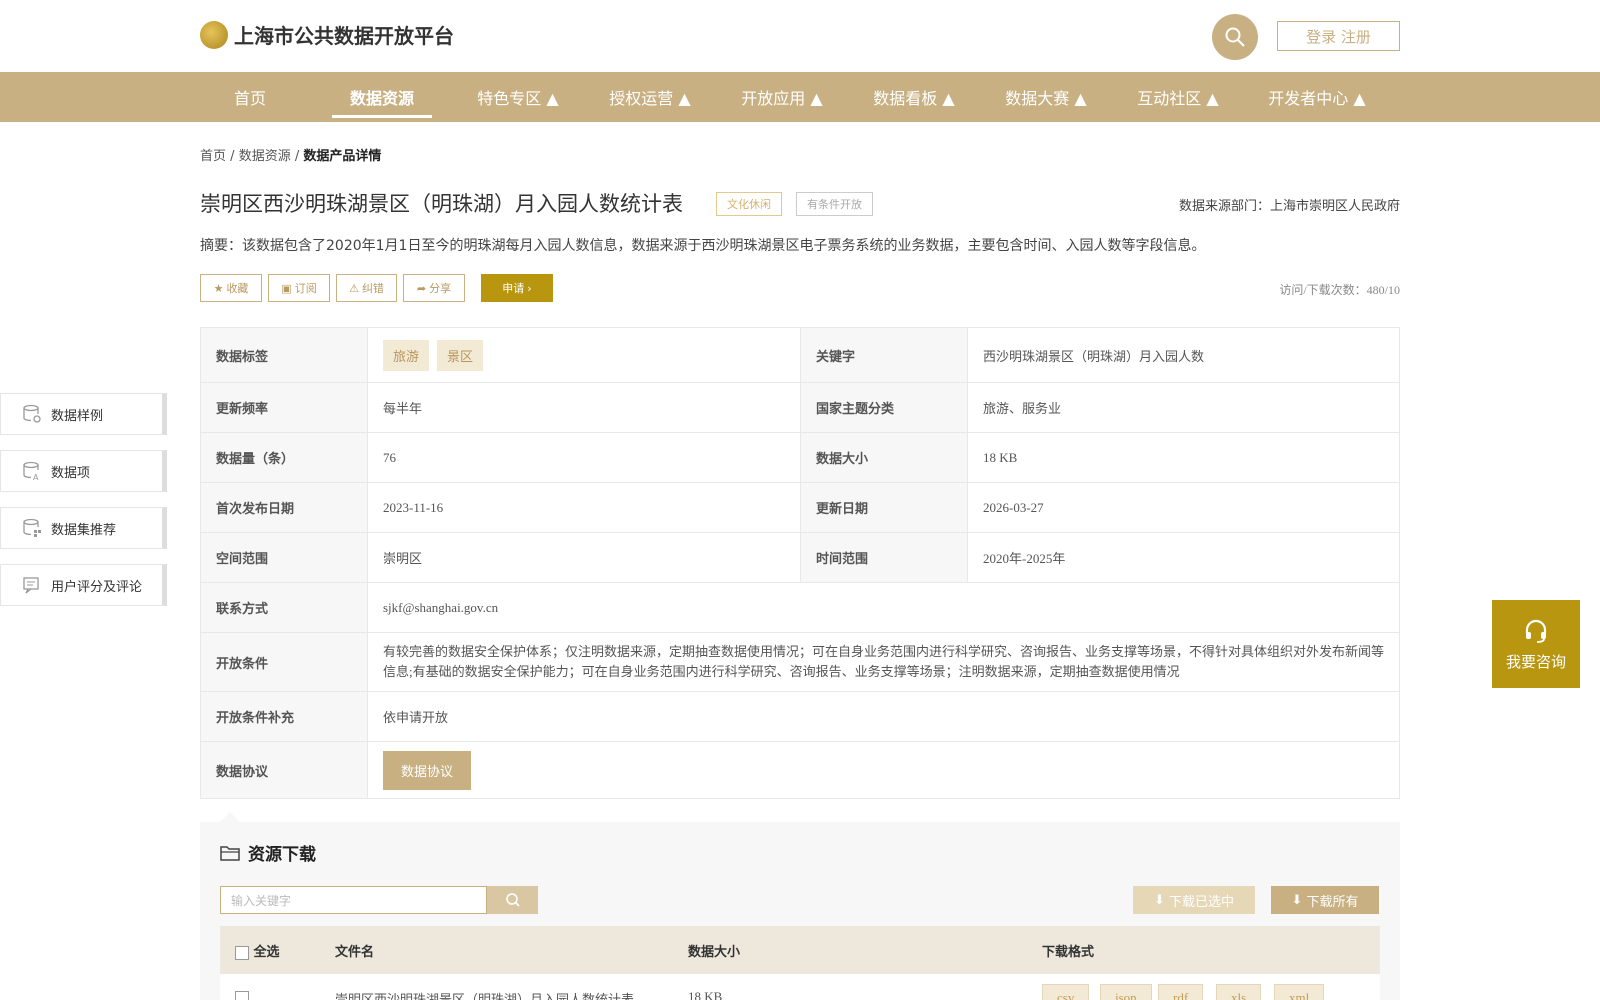 Image resolution: width=1600 pixels, height=1000 pixels. Describe the element at coordinates (284, 662) in the screenshot. I see `info-key: 开放条件` at that location.